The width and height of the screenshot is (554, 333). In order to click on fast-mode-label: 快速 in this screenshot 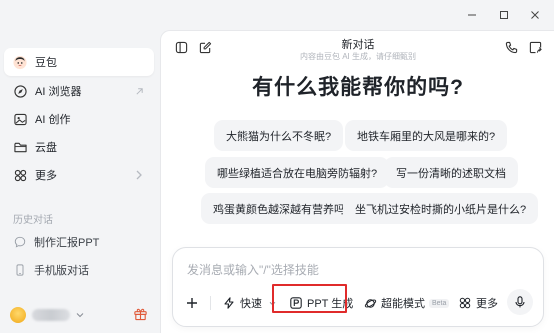, I will do `click(251, 304)`.